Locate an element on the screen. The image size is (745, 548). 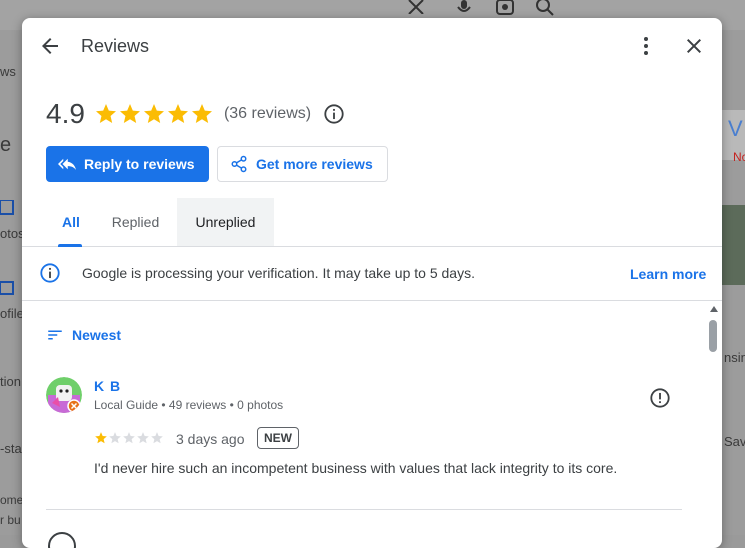
share-icon is located at coordinates (239, 164).